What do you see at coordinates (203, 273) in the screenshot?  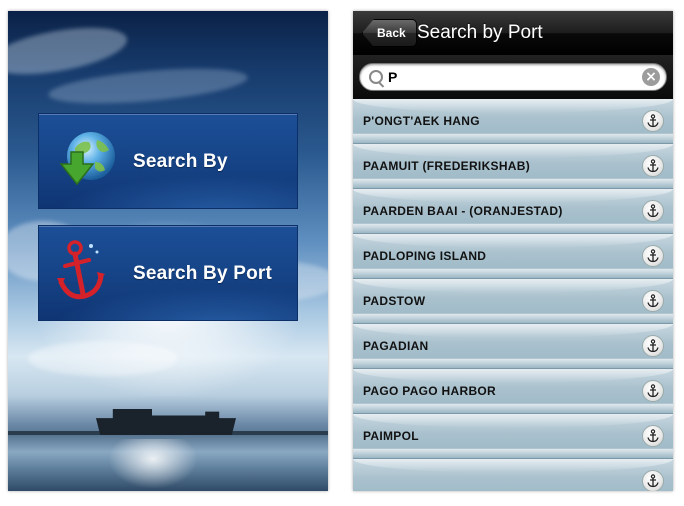 I see `search-by-port-label: Search By Port` at bounding box center [203, 273].